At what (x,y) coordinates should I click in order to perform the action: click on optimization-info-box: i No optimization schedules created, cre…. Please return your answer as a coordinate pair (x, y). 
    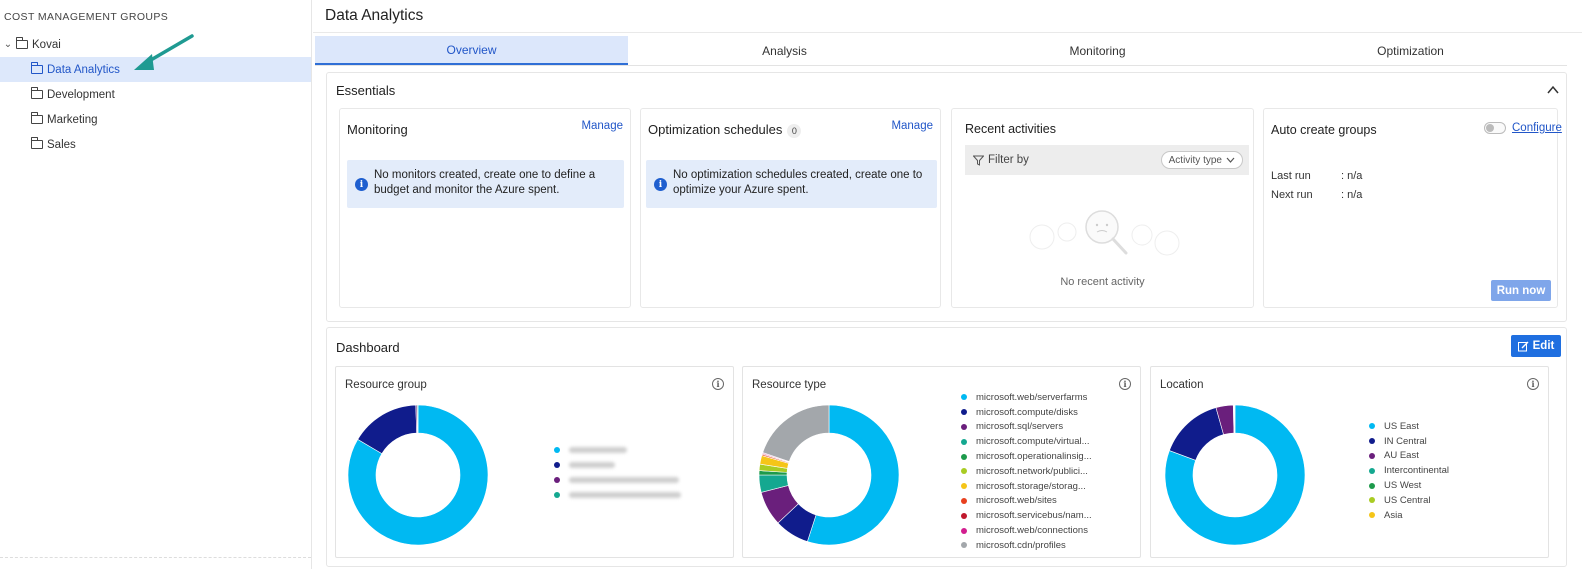
    Looking at the image, I should click on (791, 184).